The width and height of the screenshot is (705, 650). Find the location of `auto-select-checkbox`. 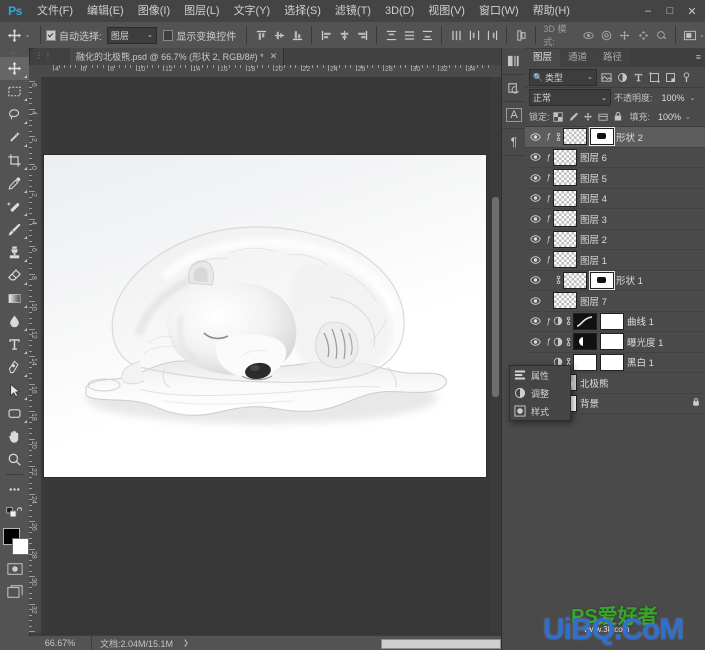

auto-select-checkbox is located at coordinates (51, 35).